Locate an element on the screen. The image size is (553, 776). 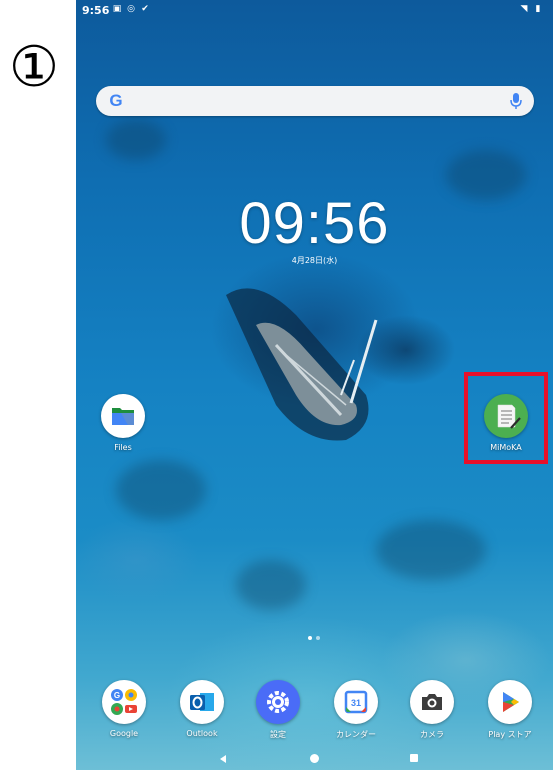
svg-text: G is located at coordinates (117, 695).